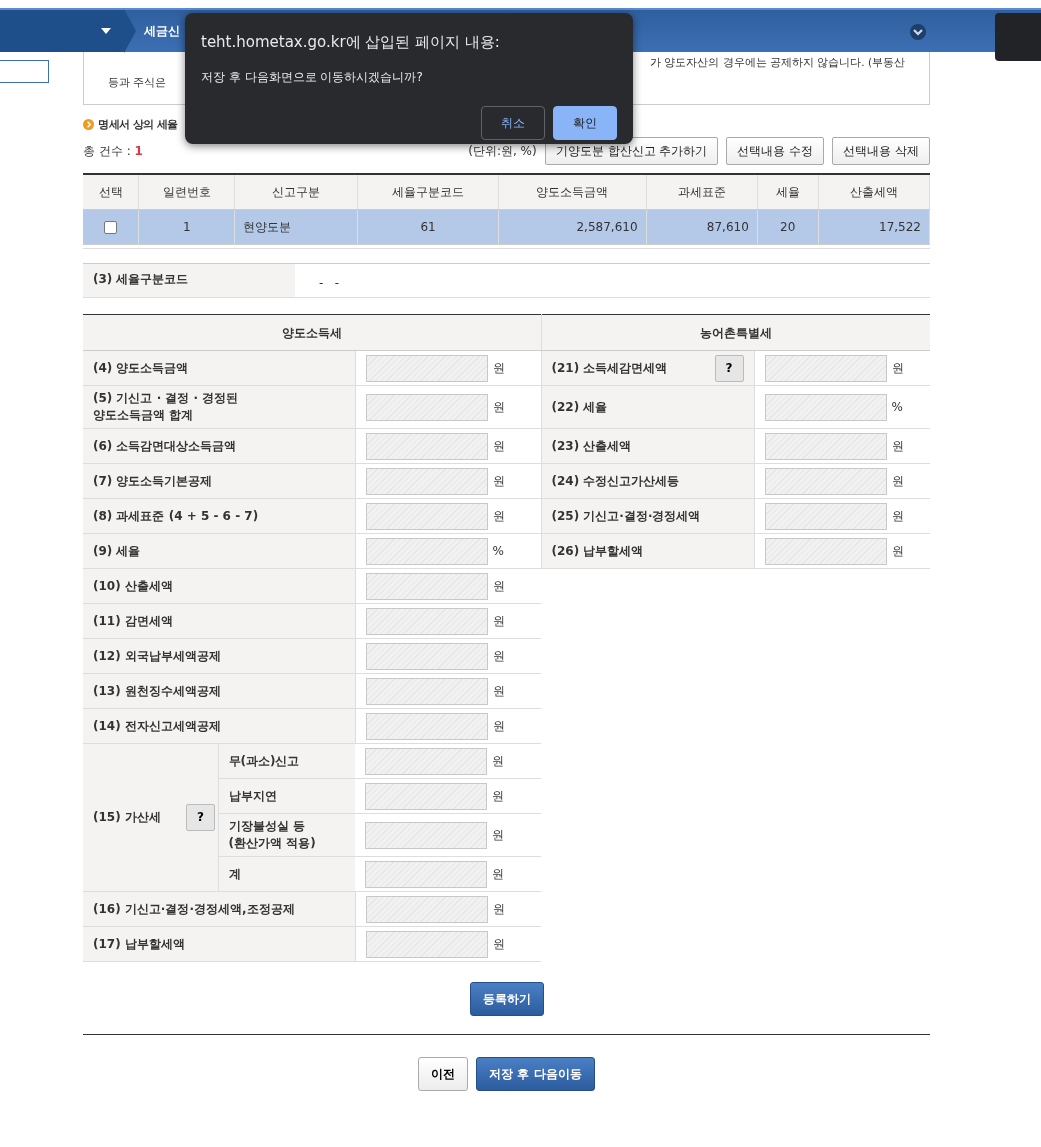  I want to click on confirm-button: 확인, so click(585, 122).